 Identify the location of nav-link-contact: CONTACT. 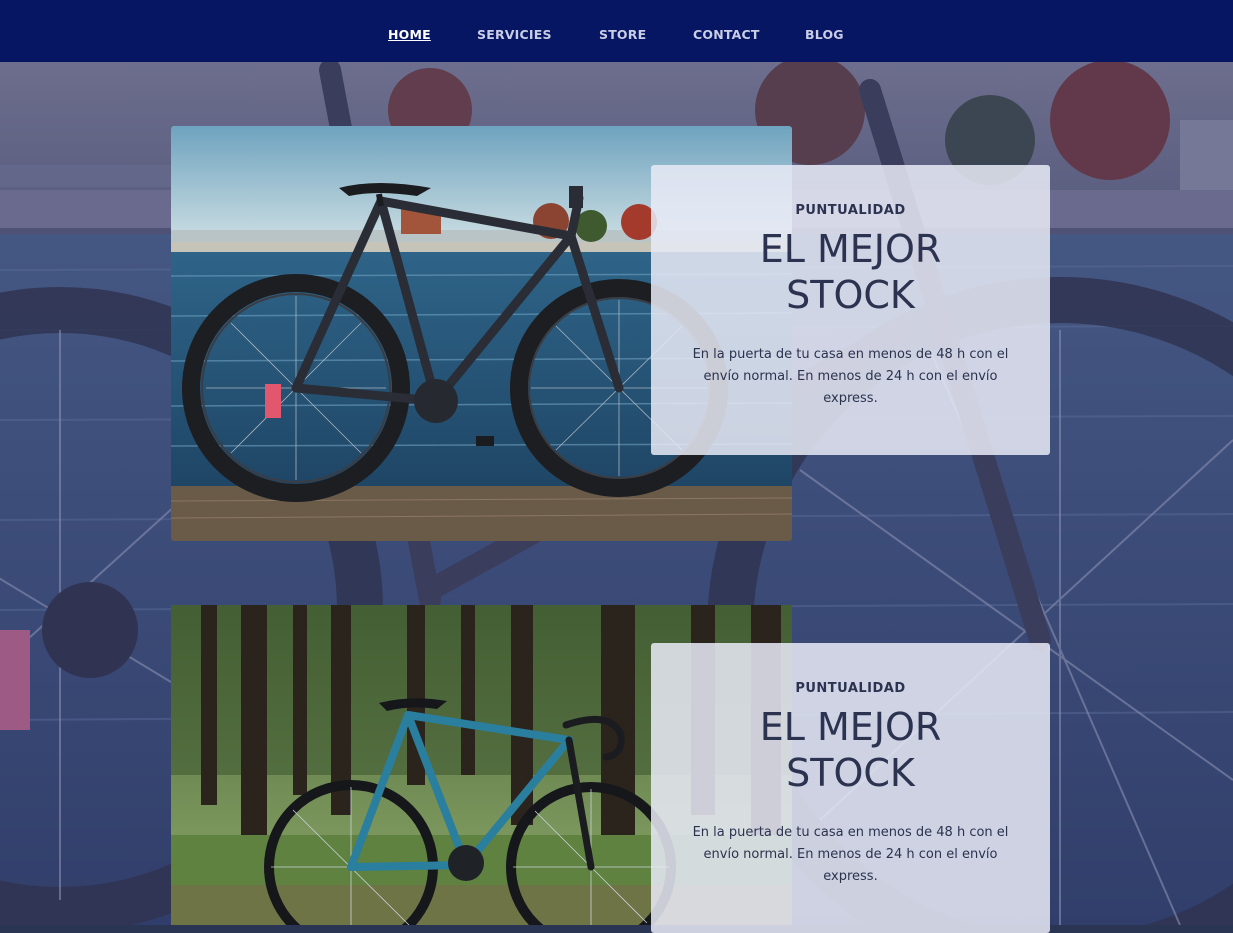
(726, 34).